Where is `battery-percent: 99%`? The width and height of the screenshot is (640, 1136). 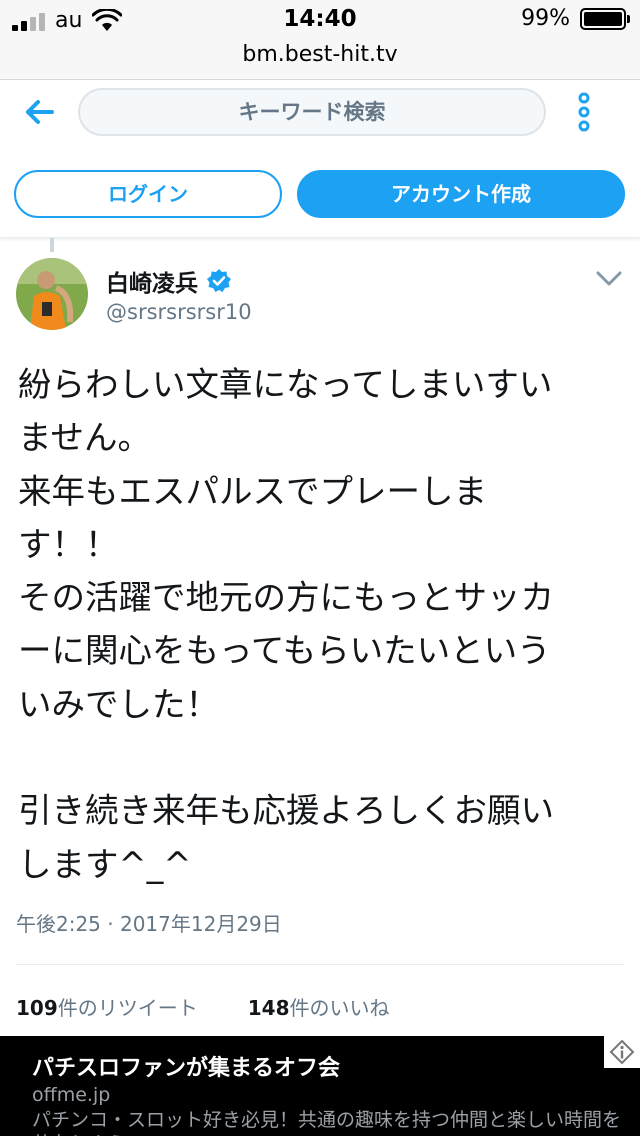 battery-percent: 99% is located at coordinates (545, 18).